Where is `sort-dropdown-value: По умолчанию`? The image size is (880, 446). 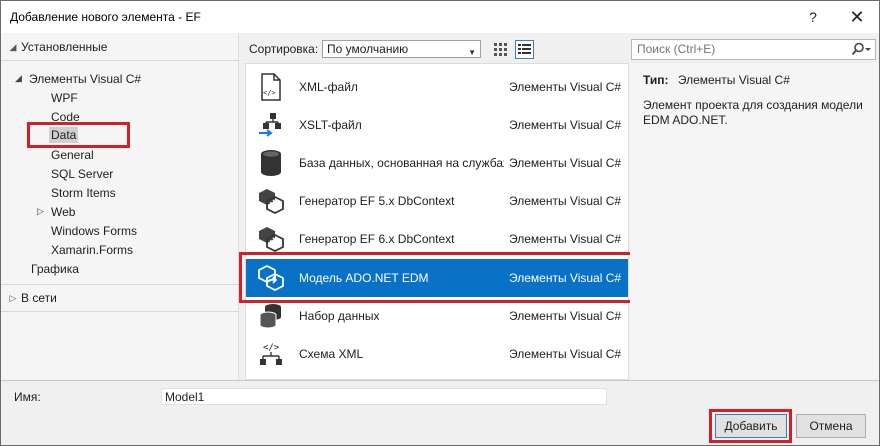
sort-dropdown-value: По умолчанию is located at coordinates (368, 49).